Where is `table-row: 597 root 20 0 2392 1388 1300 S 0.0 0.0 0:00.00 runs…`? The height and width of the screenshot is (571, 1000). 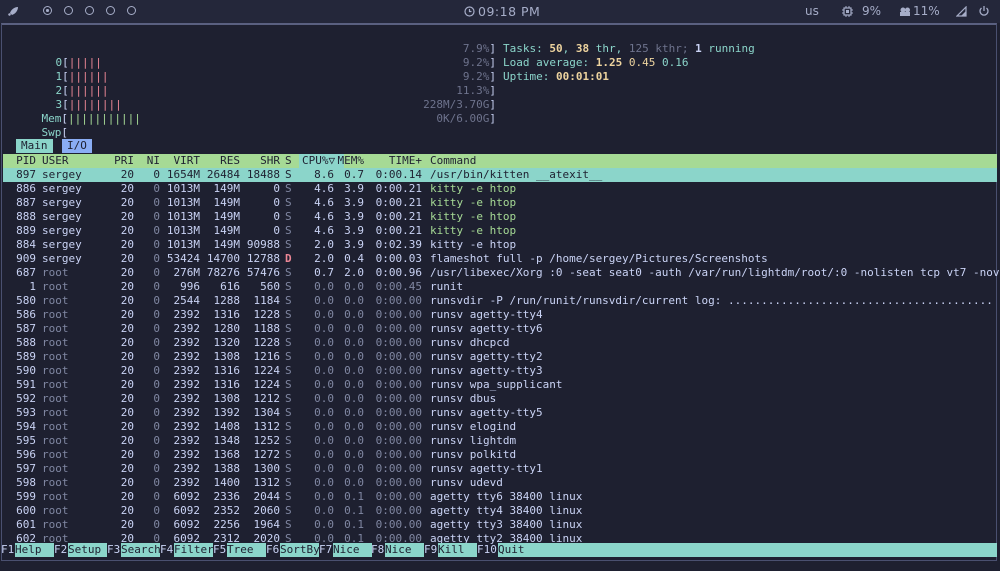
table-row: 597 root 20 0 2392 1388 1300 S 0.0 0.0 0:00.00 runs… is located at coordinates (500, 469).